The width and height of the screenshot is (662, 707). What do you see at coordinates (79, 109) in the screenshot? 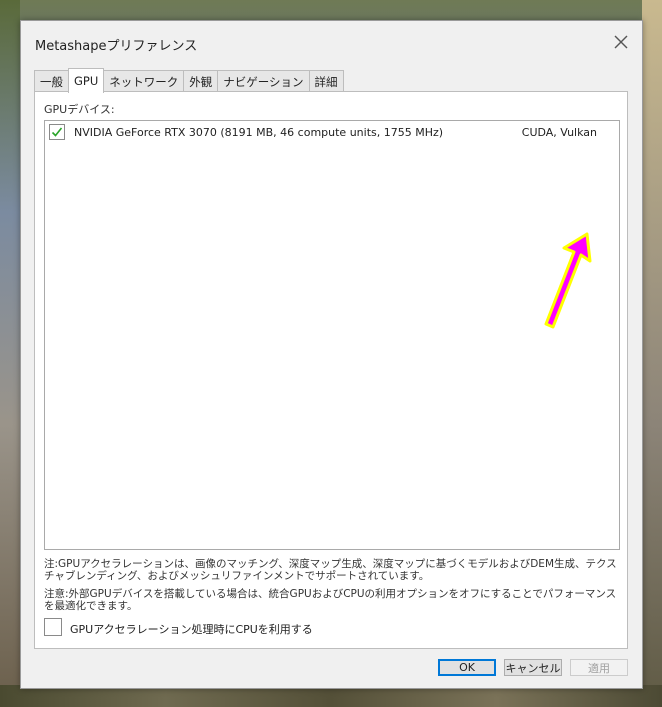
I see `gpu-devices-label: GPUデバイス:` at bounding box center [79, 109].